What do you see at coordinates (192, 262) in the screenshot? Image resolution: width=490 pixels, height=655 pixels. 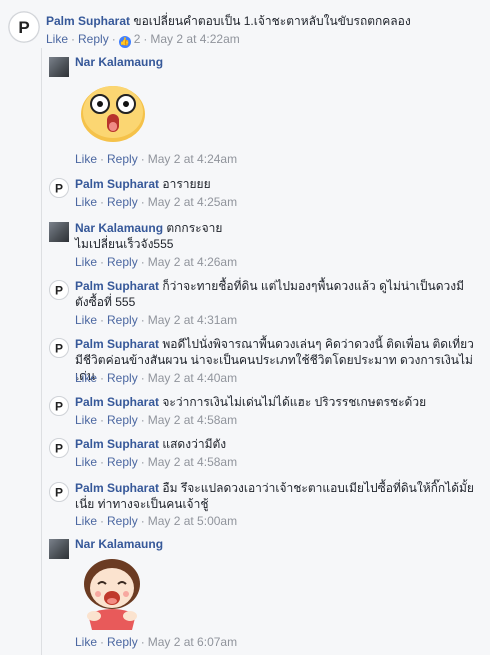 I see `timestamp: May 2 at 4:26am` at bounding box center [192, 262].